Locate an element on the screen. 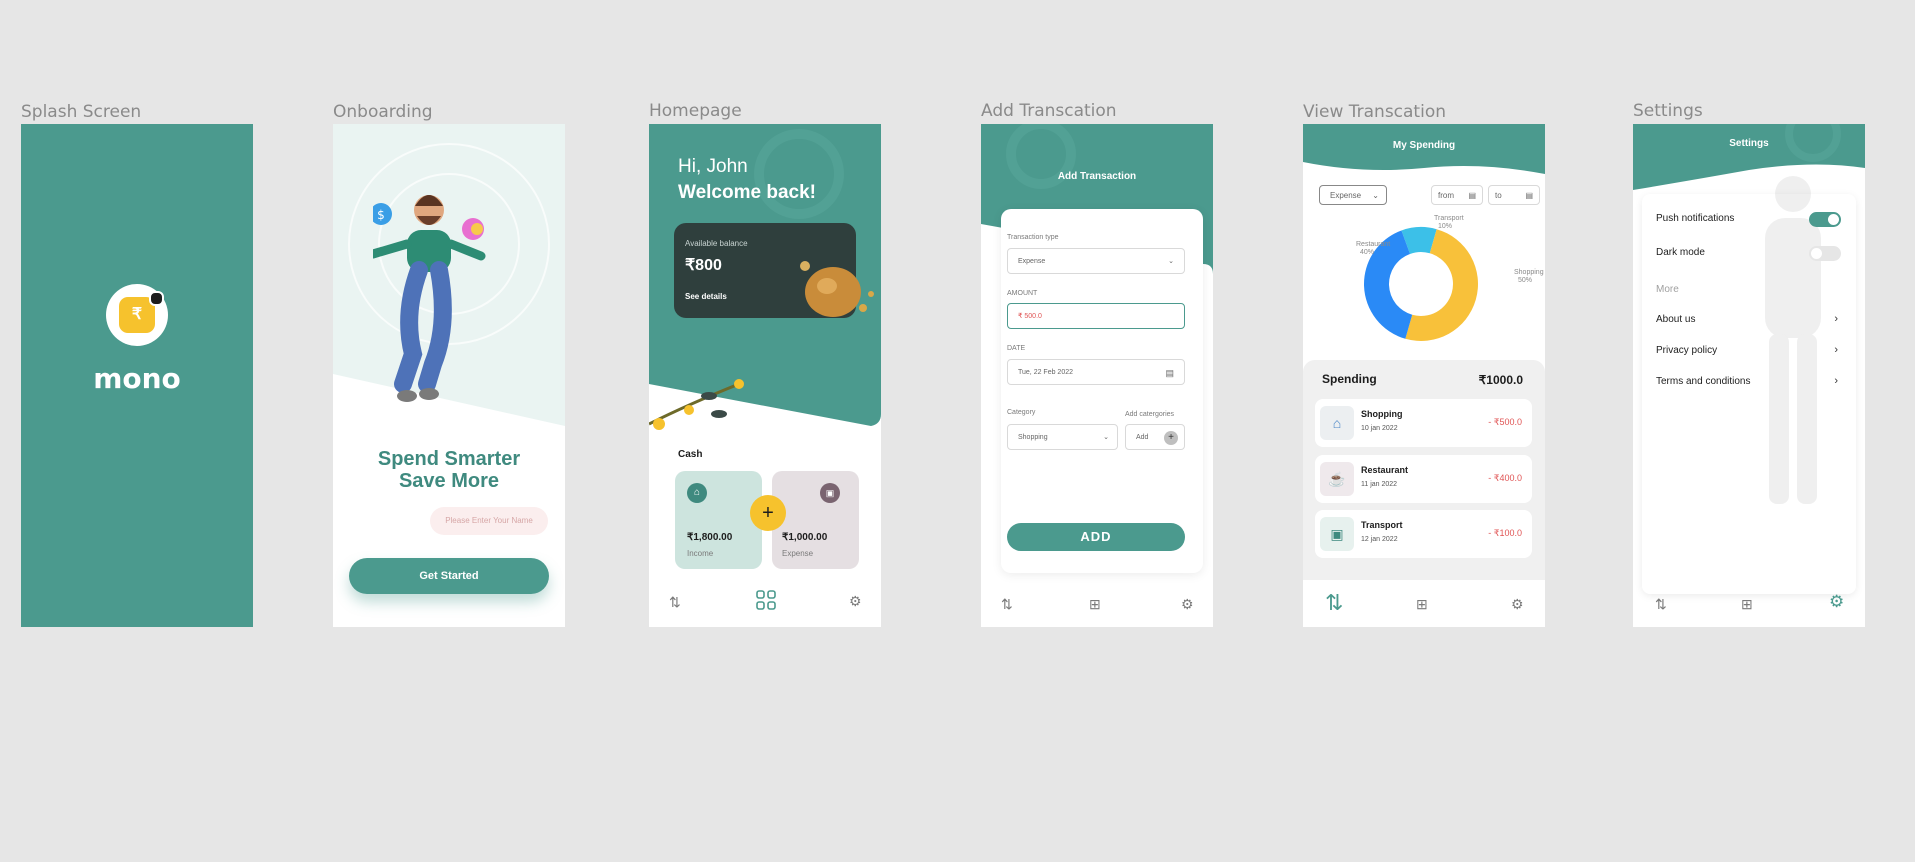 The width and height of the screenshot is (1915, 862). spending-total: ₹1000.0 is located at coordinates (1500, 380).